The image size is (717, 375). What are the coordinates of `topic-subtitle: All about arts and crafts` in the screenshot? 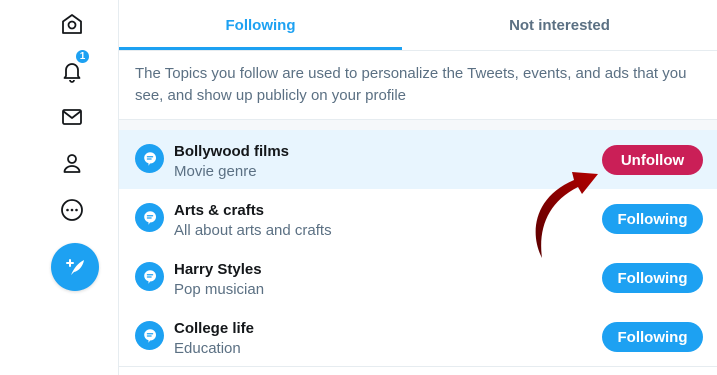 It's located at (253, 230).